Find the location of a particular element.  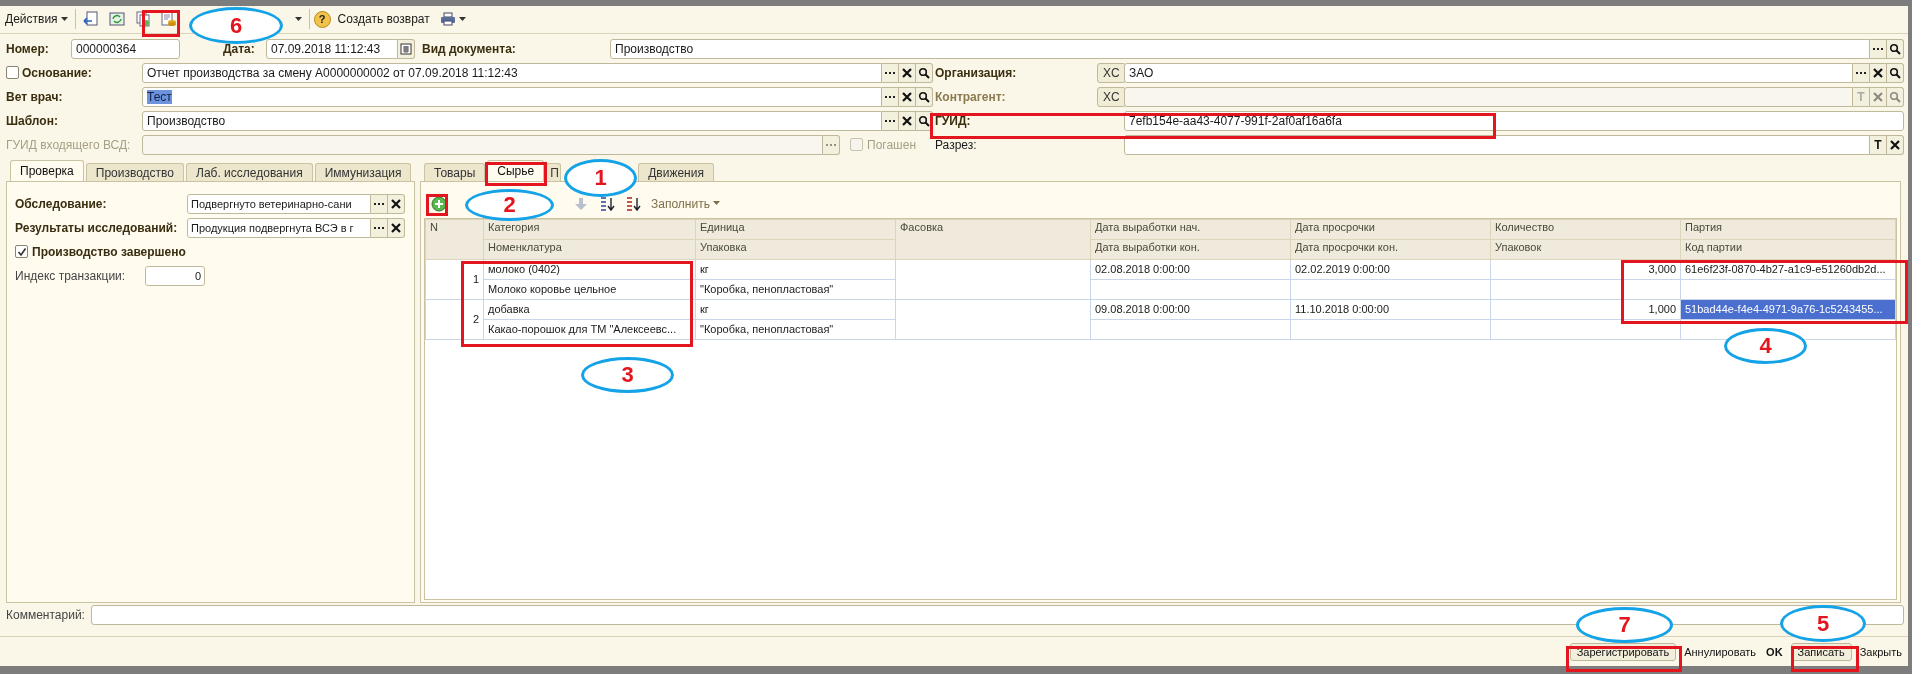

field-label: Основание: is located at coordinates (57, 72).